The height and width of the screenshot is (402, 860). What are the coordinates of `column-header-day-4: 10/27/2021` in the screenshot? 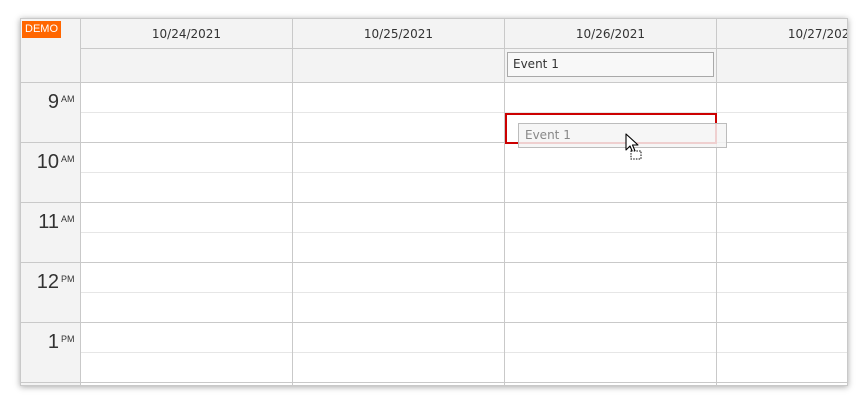 It's located at (782, 34).